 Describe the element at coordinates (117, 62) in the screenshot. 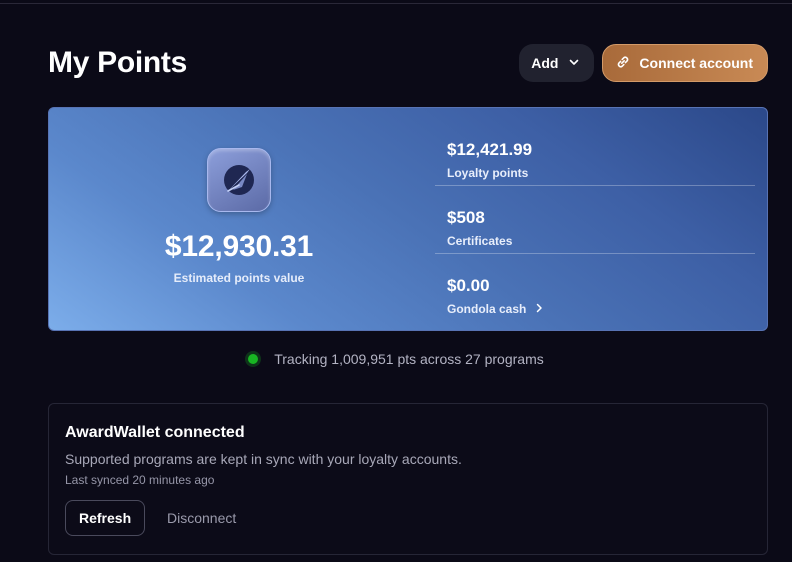

I see `page-title: My Points` at that location.